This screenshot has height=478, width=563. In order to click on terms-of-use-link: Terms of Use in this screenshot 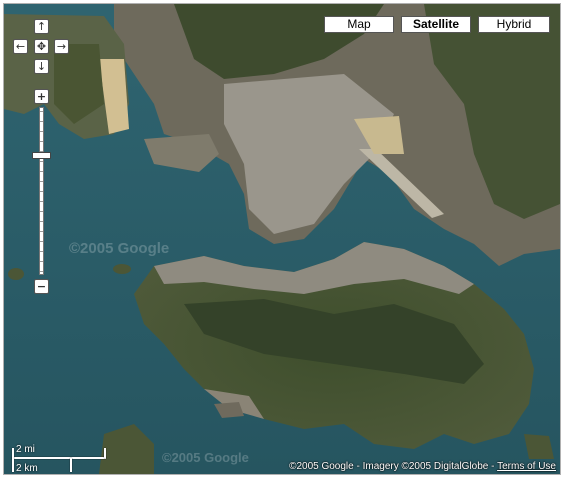, I will do `click(526, 466)`.